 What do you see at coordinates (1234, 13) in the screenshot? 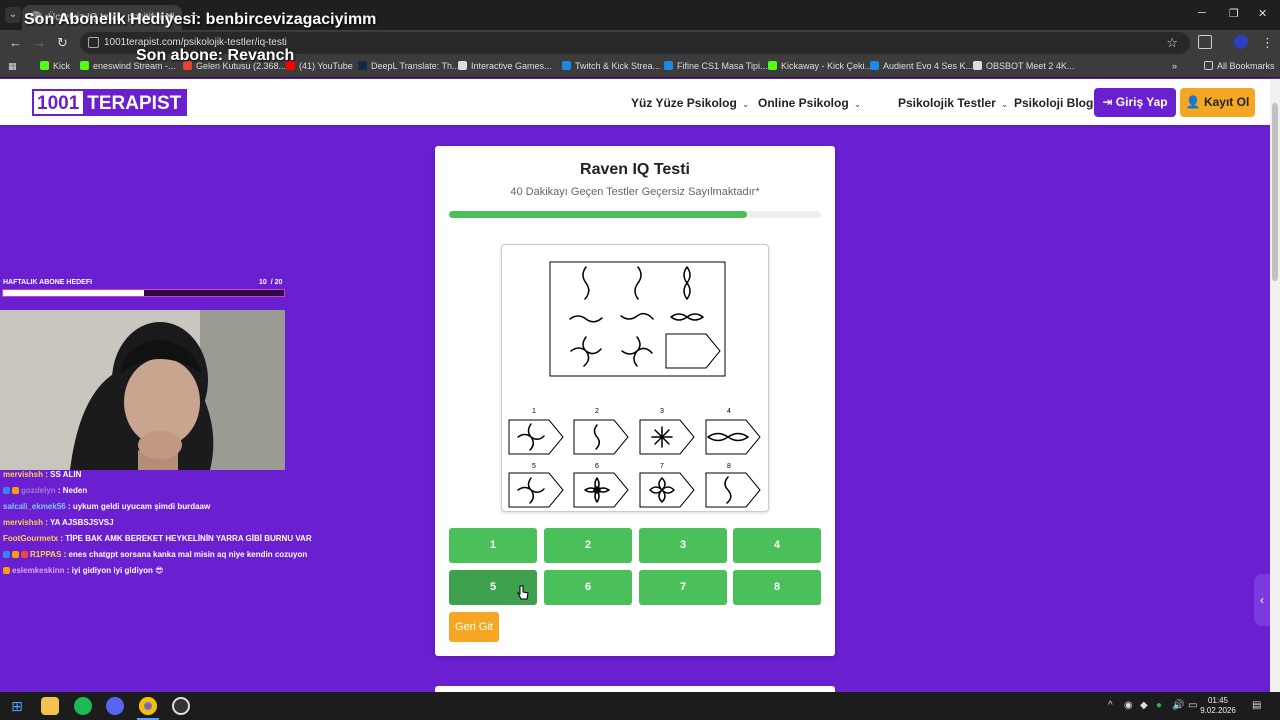
I see `restore-icon: ❐` at bounding box center [1234, 13].